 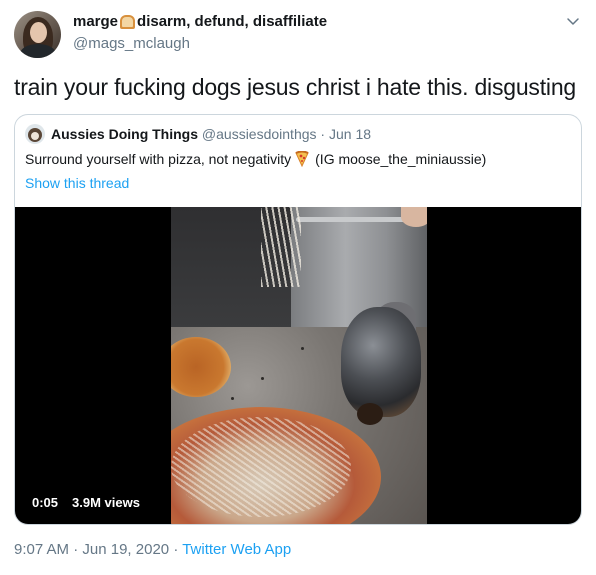 What do you see at coordinates (128, 21) in the screenshot?
I see `bread-icon` at bounding box center [128, 21].